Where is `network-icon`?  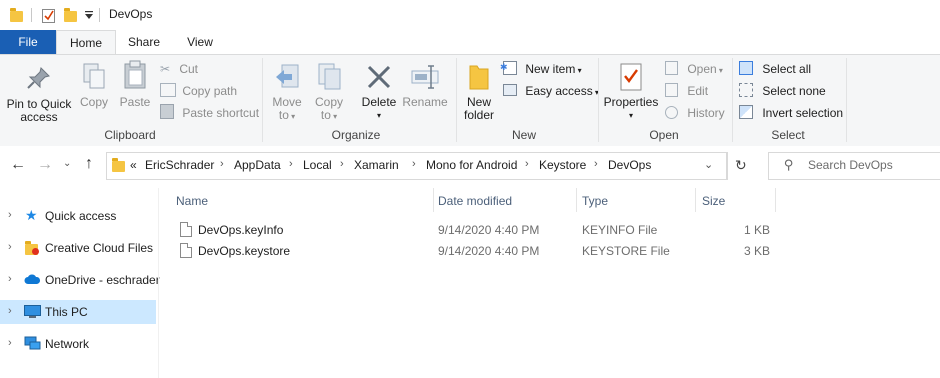 network-icon is located at coordinates (32, 343).